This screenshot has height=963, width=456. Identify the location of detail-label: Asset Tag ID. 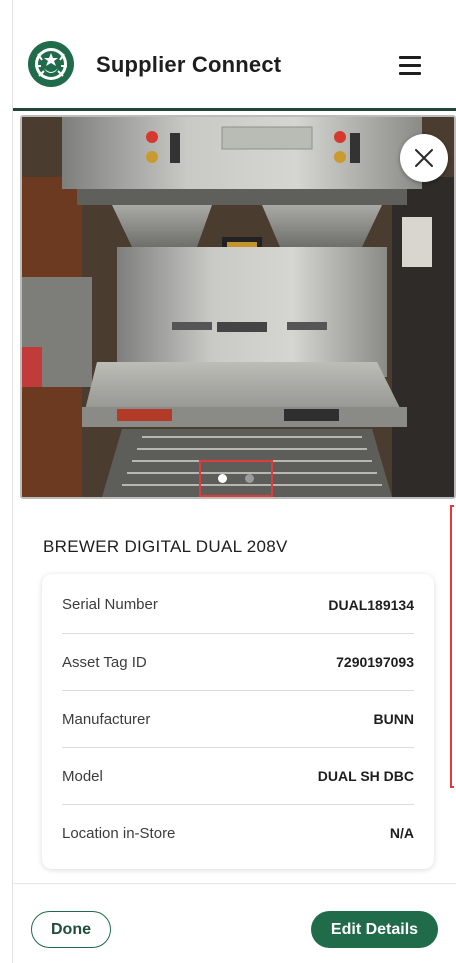
(104, 662).